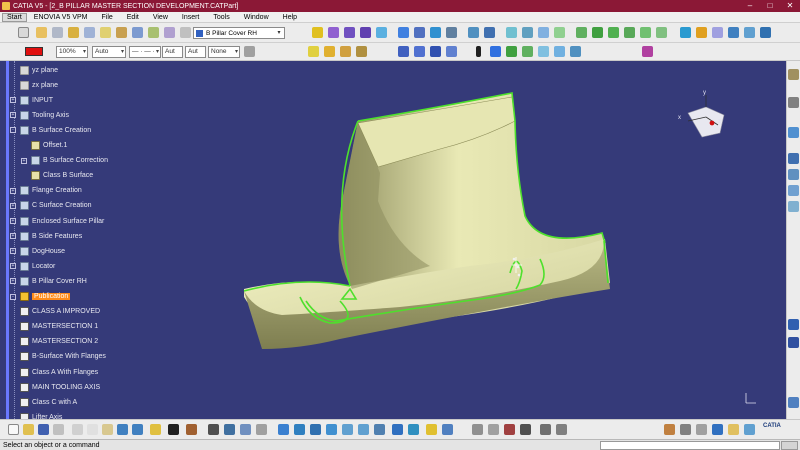 The width and height of the screenshot is (800, 450). I want to click on minimize-button: –, so click(750, 6).